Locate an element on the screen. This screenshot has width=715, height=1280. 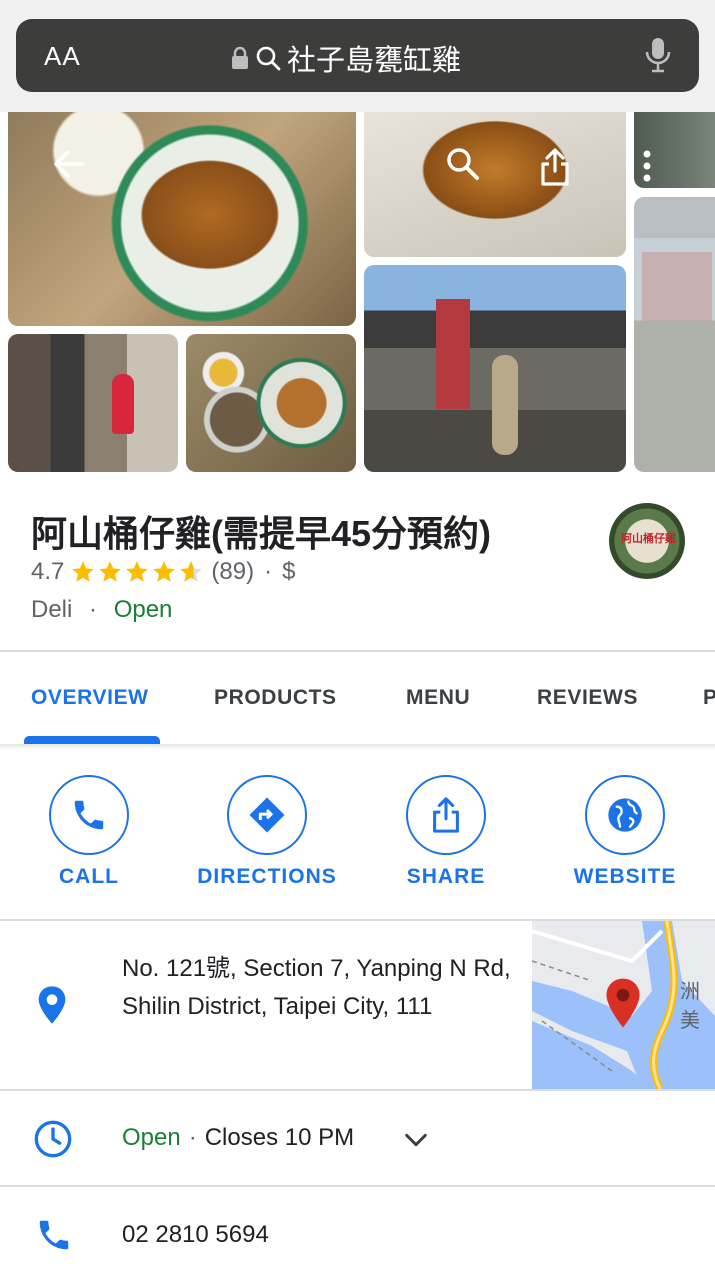
photo-street is located at coordinates (495, 368).